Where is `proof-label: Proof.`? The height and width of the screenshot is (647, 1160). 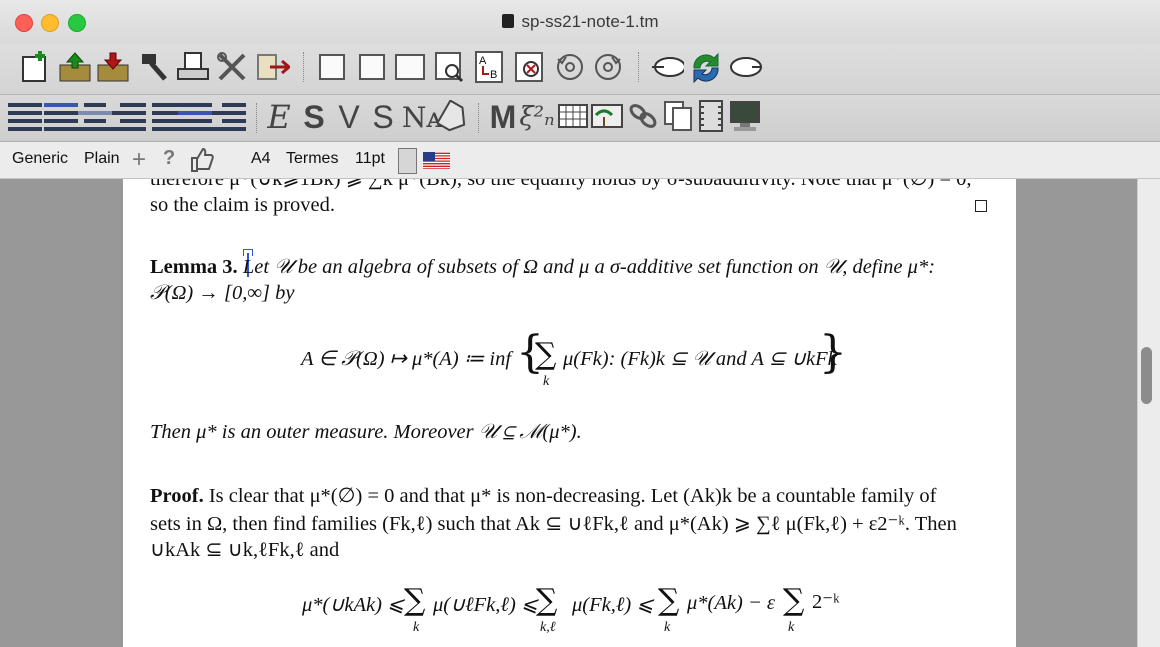 proof-label: Proof. is located at coordinates (177, 496).